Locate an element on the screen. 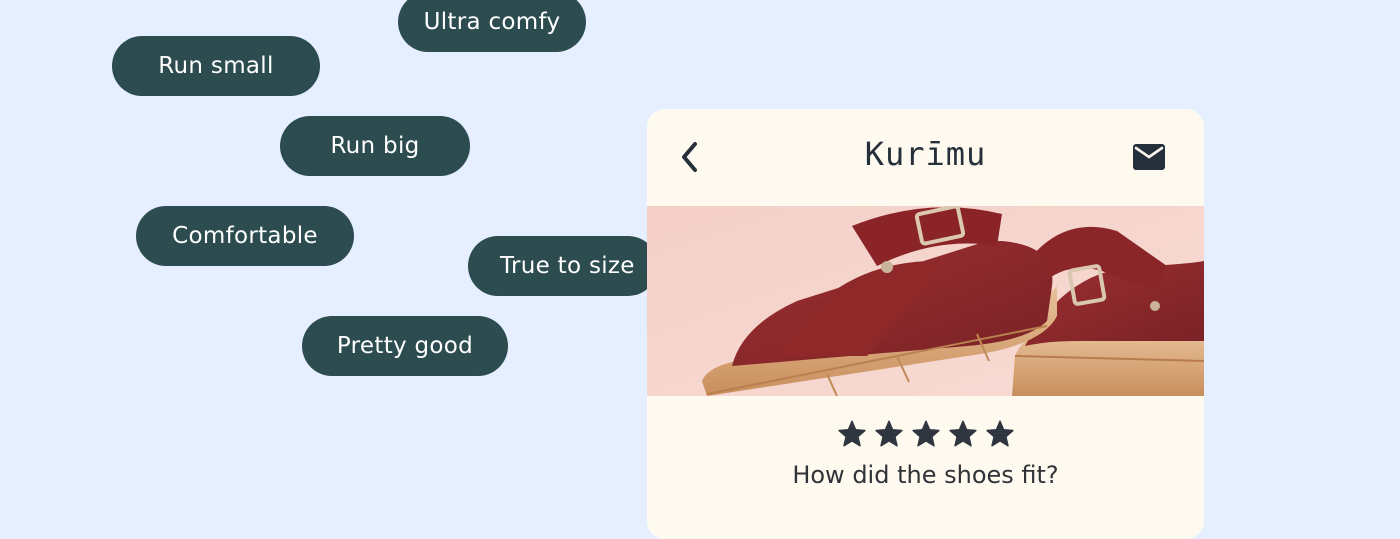 This screenshot has width=1400, height=539. card-header: Kurīmu is located at coordinates (925, 157).